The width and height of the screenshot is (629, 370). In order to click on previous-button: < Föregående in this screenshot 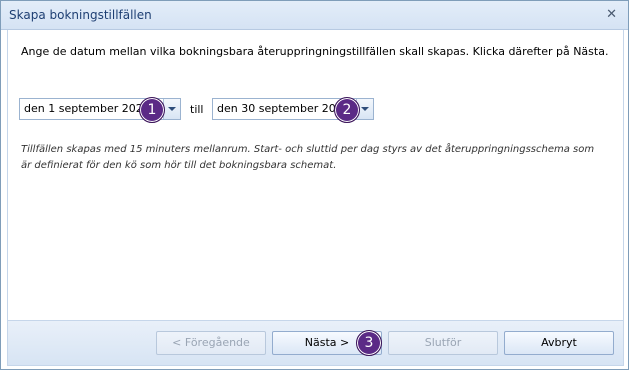, I will do `click(211, 343)`.